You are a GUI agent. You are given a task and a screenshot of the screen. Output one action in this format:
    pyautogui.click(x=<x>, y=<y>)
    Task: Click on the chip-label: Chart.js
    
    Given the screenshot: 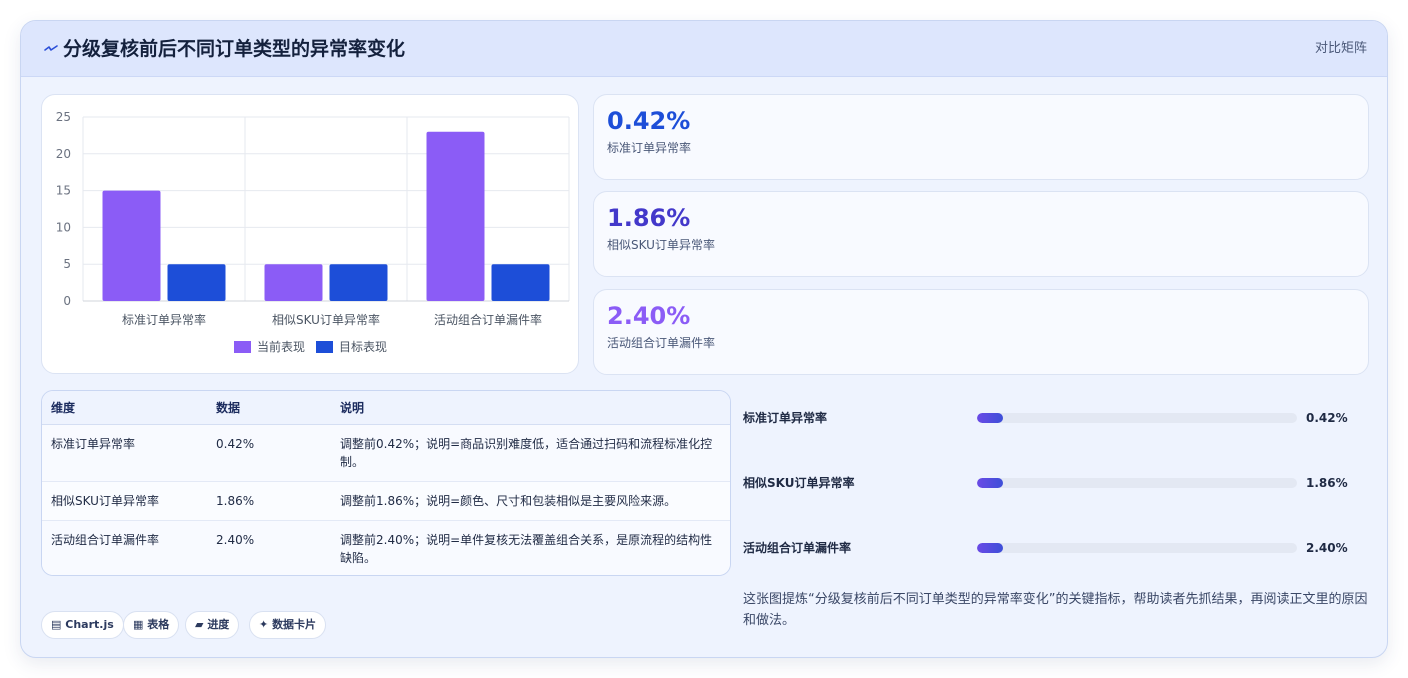 What is the action you would take?
    pyautogui.click(x=89, y=624)
    